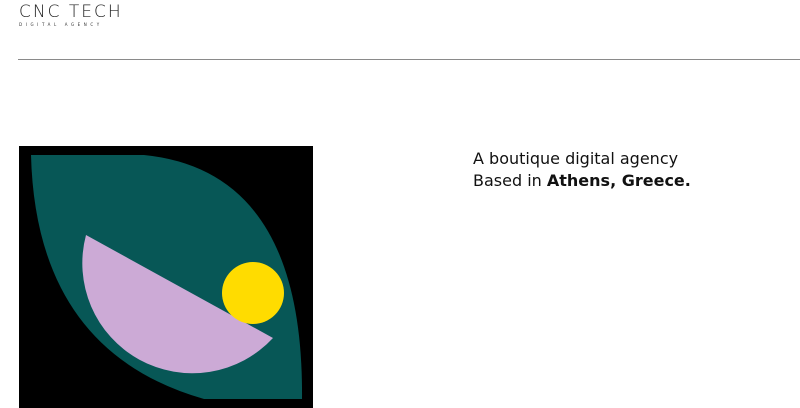  I want to click on logo-tagline: DIGITAL AGENCY, so click(61, 24).